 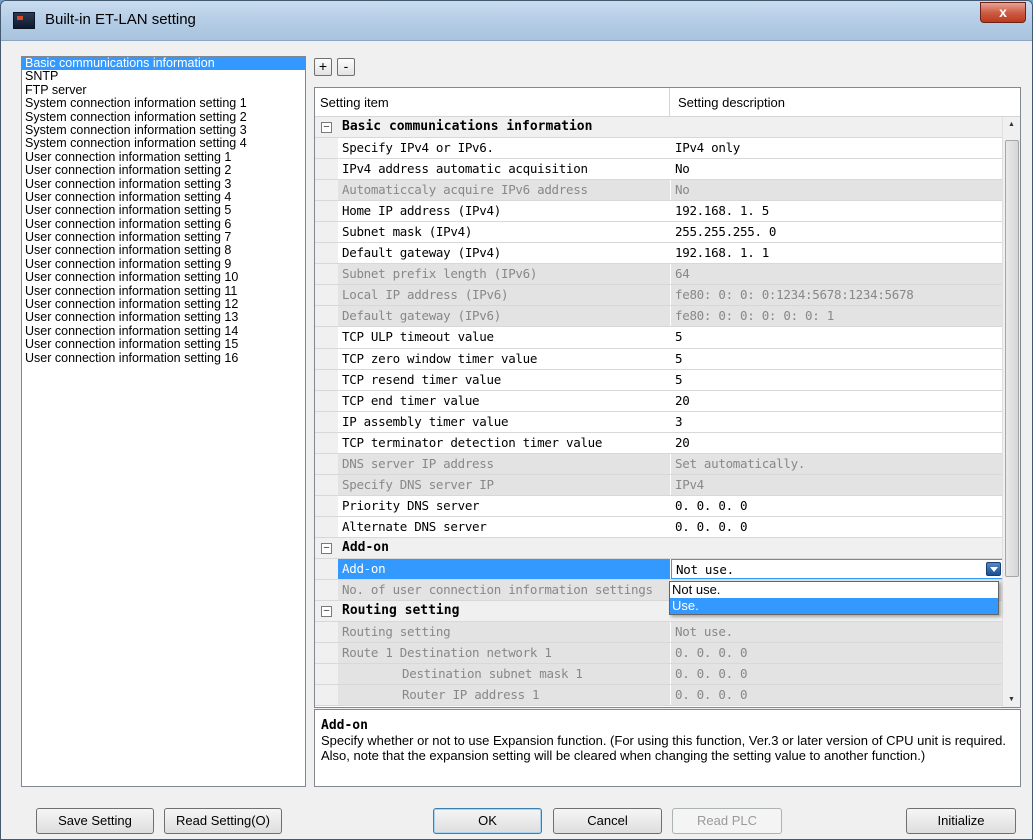 What do you see at coordinates (659, 275) in the screenshot?
I see `setting-row: Subnet prefix length (IPv6) 64` at bounding box center [659, 275].